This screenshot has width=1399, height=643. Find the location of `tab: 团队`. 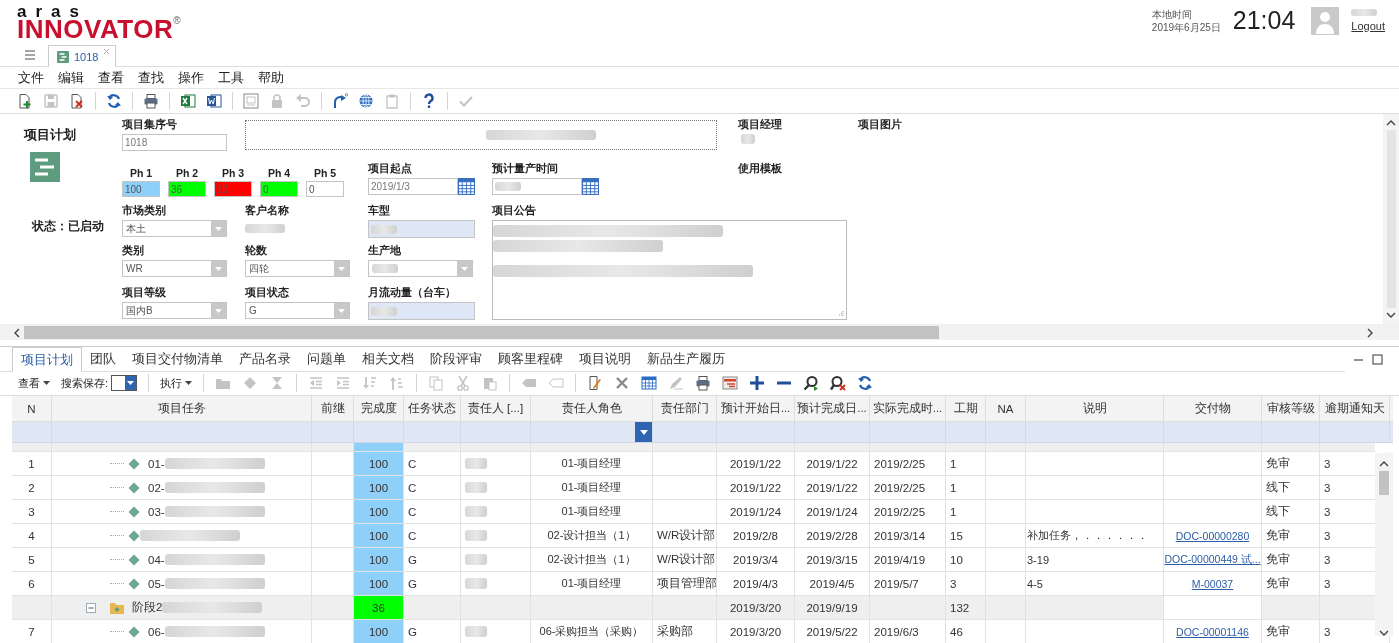

tab: 团队 is located at coordinates (103, 358).